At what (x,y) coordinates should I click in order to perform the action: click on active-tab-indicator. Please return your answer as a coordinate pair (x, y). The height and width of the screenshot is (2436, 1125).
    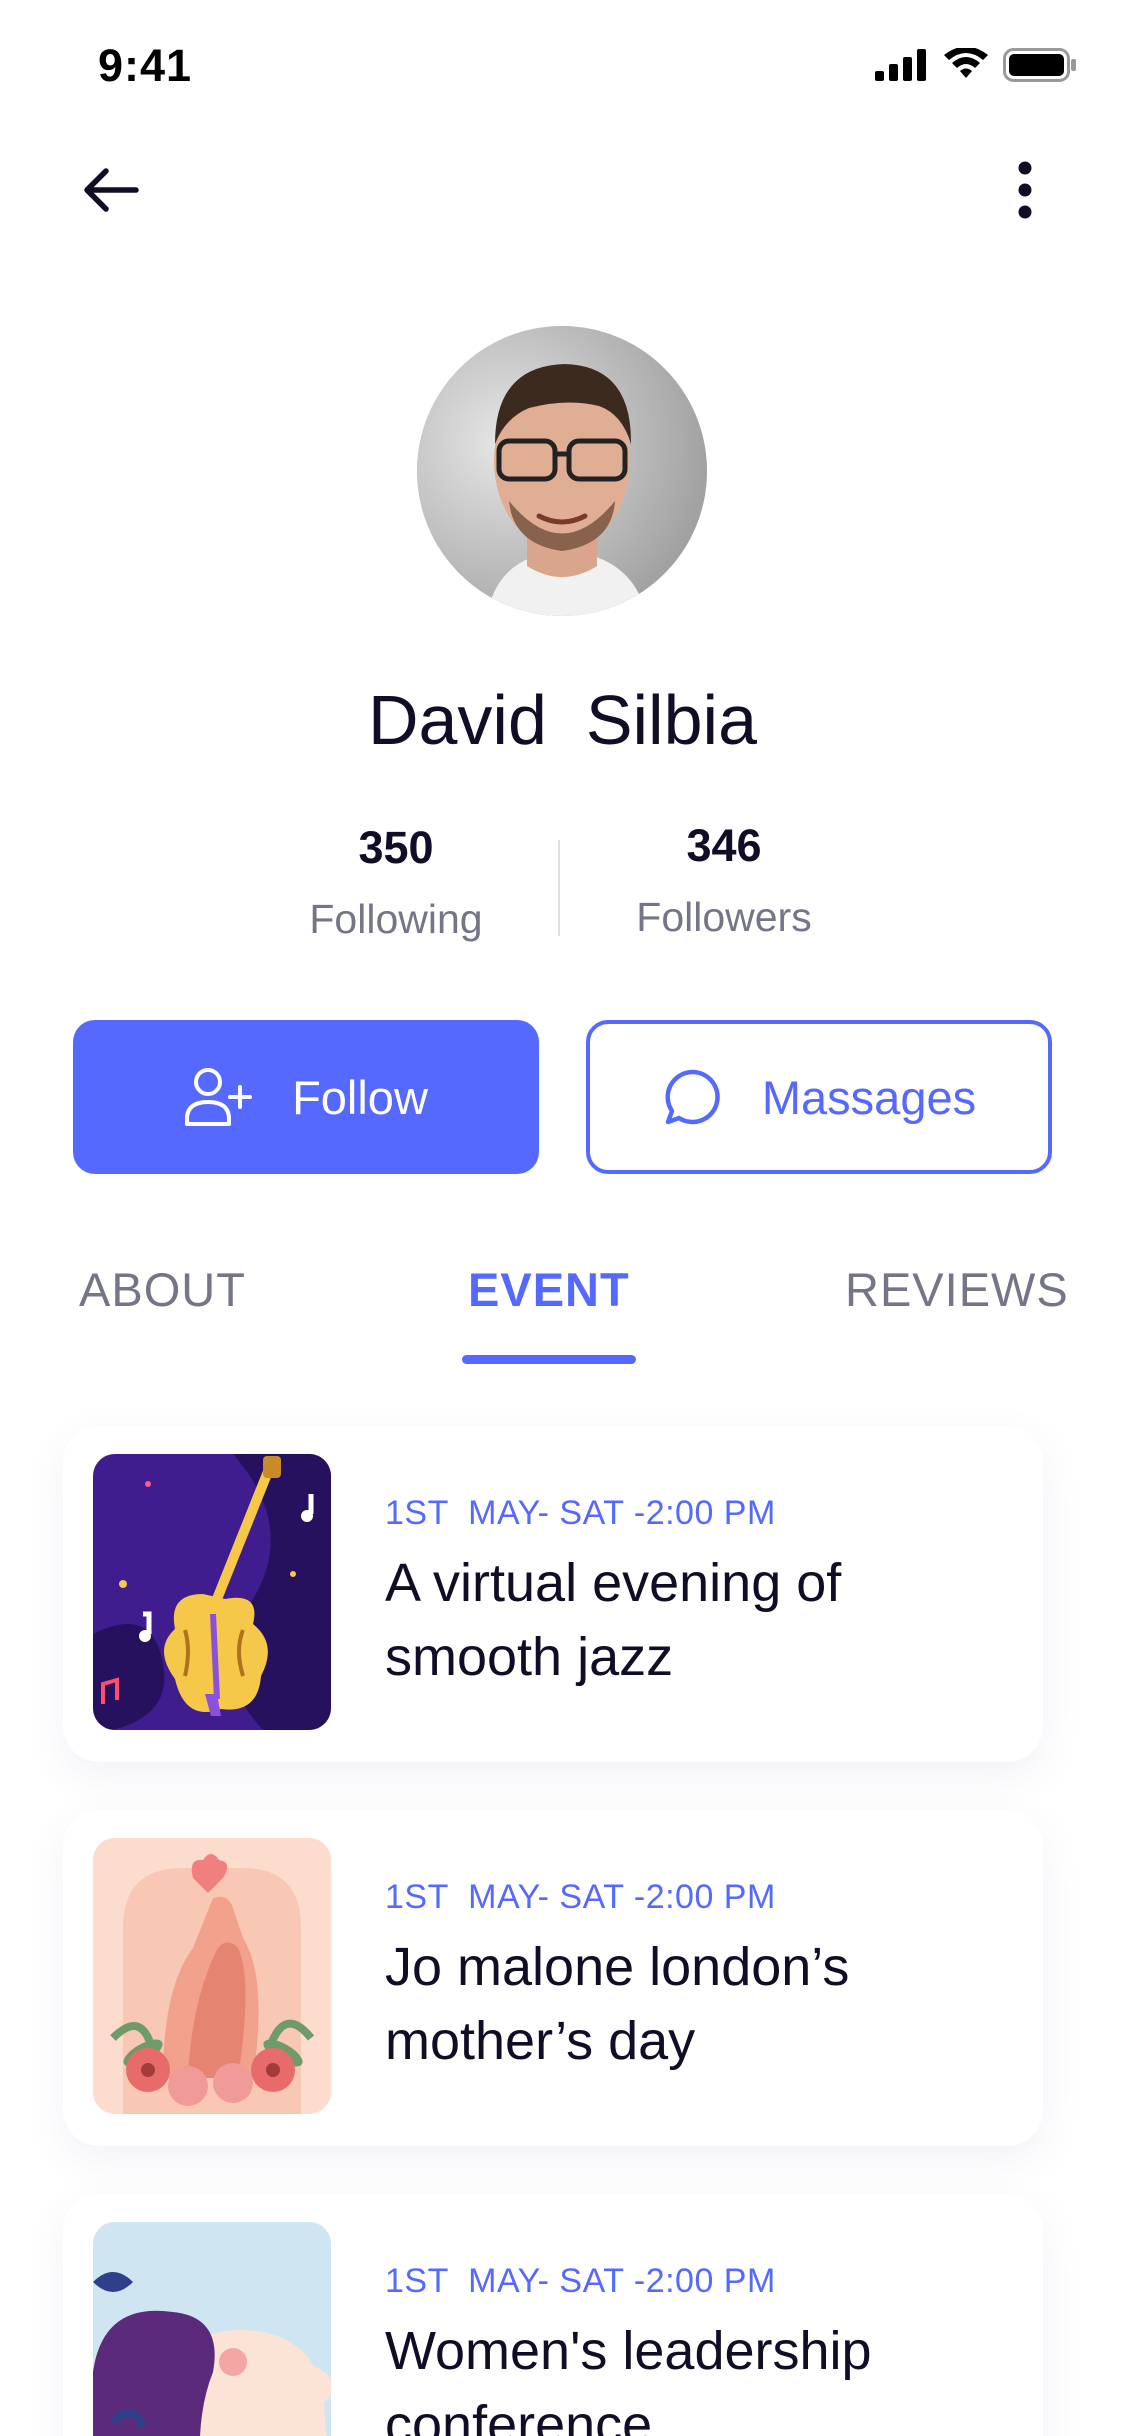
    Looking at the image, I should click on (549, 1359).